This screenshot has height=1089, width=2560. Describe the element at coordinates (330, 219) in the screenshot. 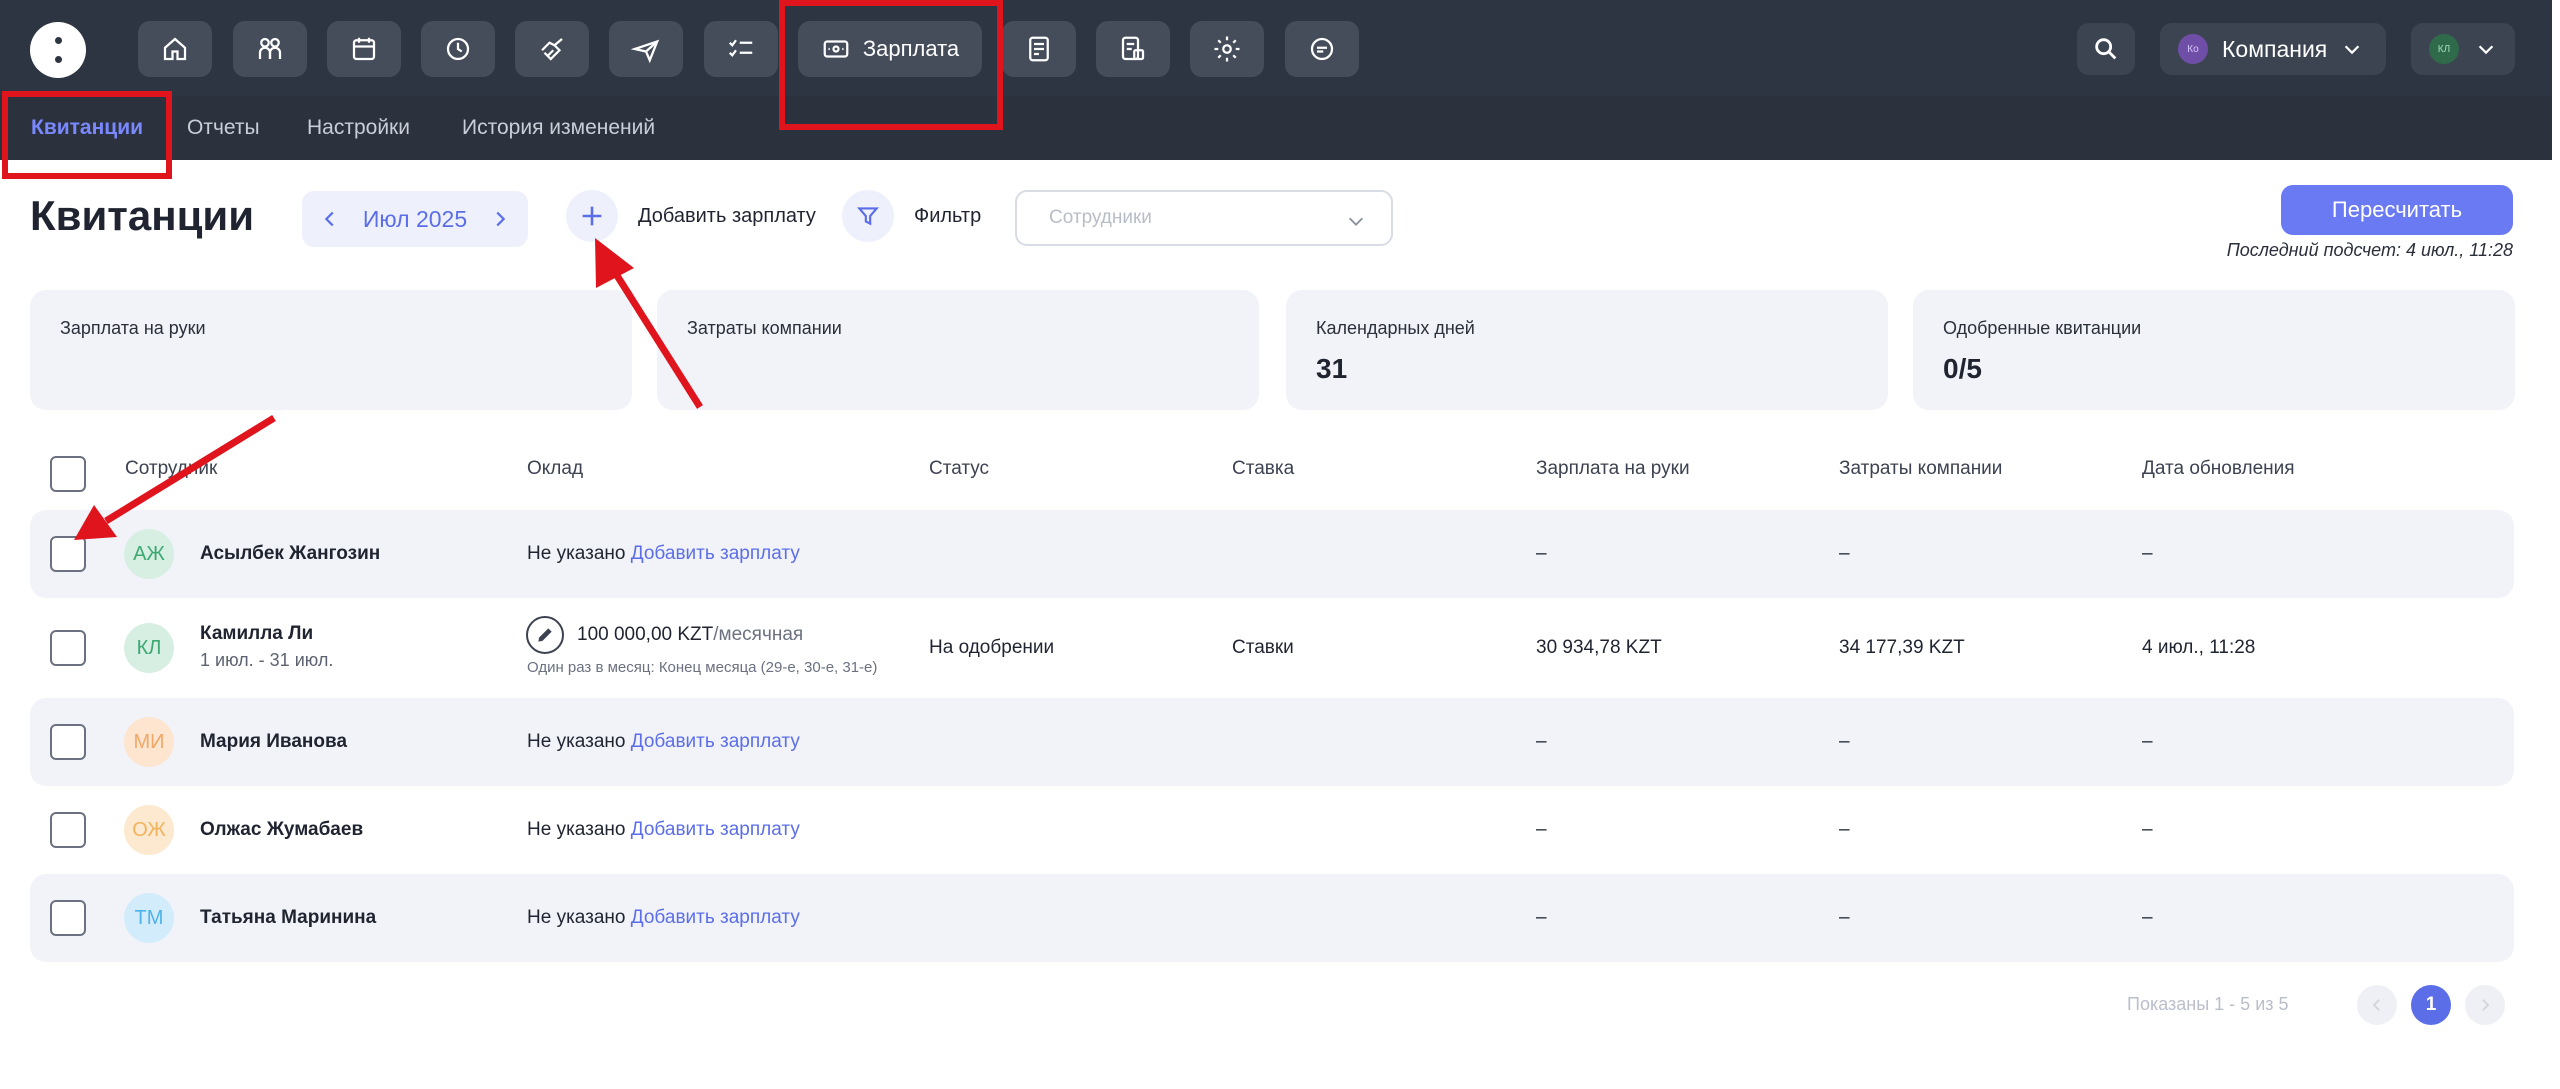

I see `chevron-left-icon` at that location.